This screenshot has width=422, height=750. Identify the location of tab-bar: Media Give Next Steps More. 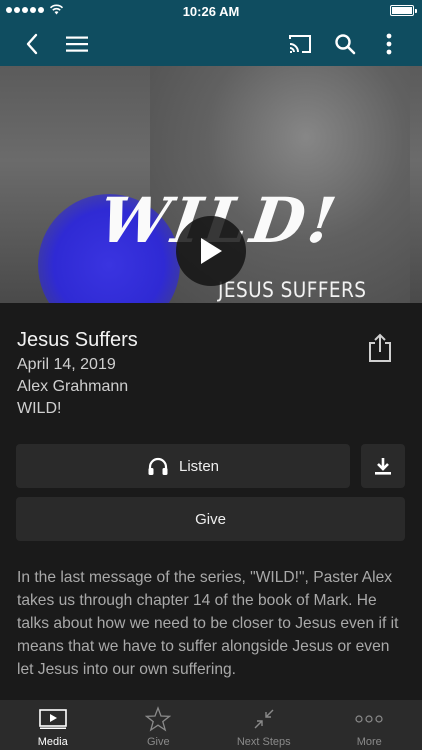
(211, 725).